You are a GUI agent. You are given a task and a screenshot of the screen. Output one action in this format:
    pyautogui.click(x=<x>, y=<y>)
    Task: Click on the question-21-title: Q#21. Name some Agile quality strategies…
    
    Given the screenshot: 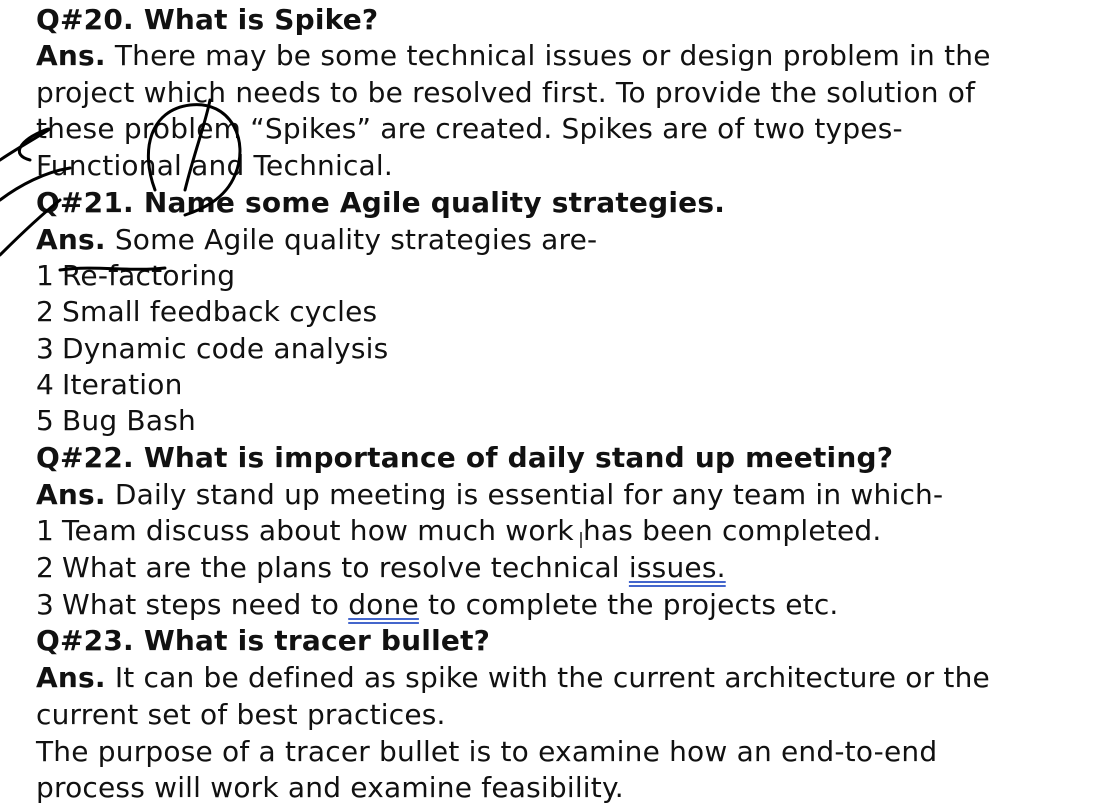 What is the action you would take?
    pyautogui.click(x=381, y=202)
    